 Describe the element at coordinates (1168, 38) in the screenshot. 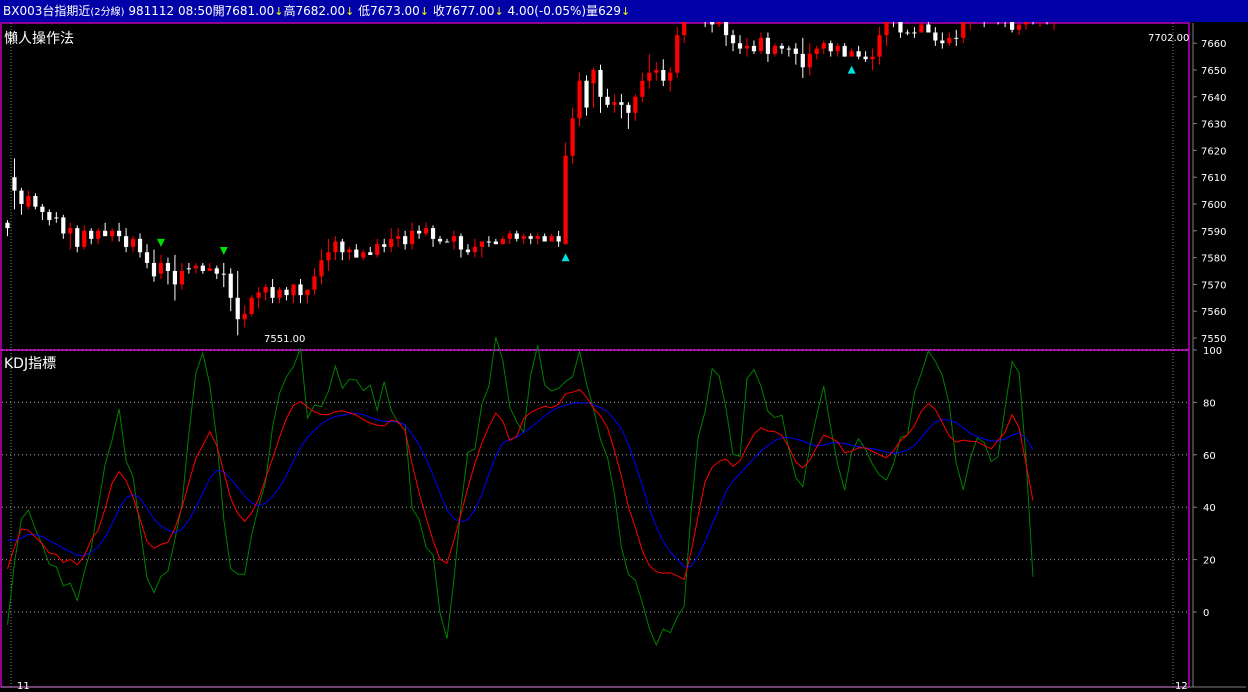

I see `high-price-label: 7702.00` at that location.